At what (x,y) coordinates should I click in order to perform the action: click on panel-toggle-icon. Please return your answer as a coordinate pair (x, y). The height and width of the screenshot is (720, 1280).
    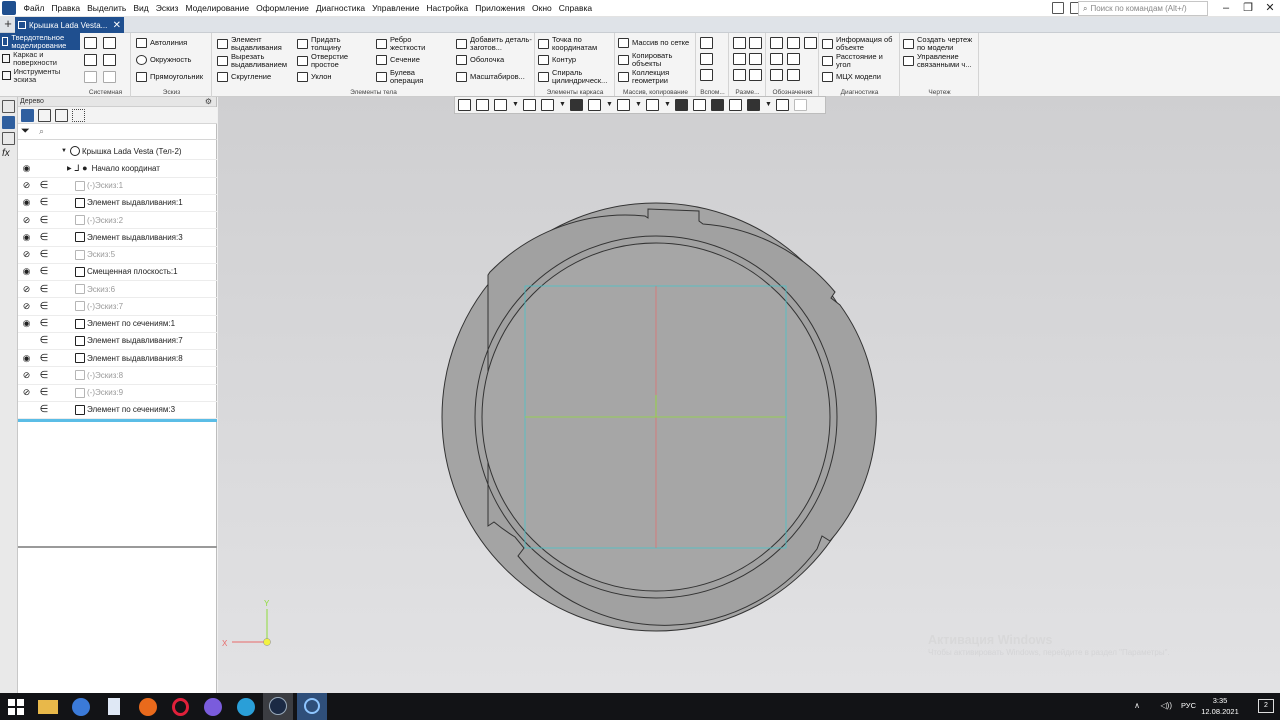
    Looking at the image, I should click on (8, 106).